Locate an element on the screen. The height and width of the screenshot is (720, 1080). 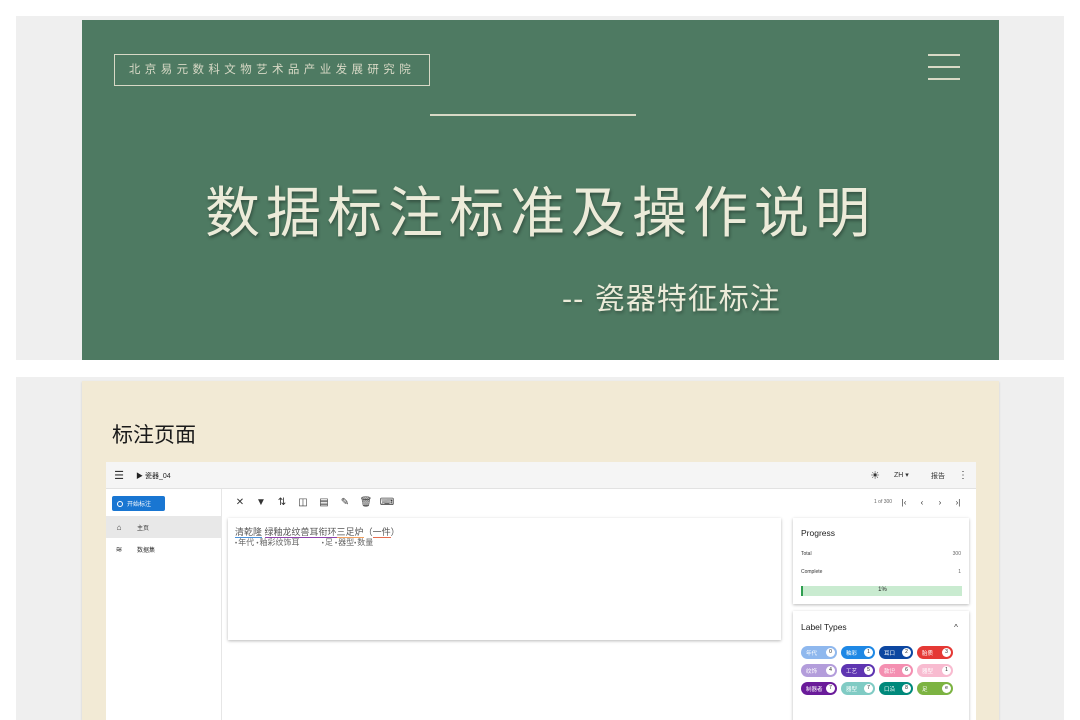
total-label: Total is located at coordinates (806, 554).